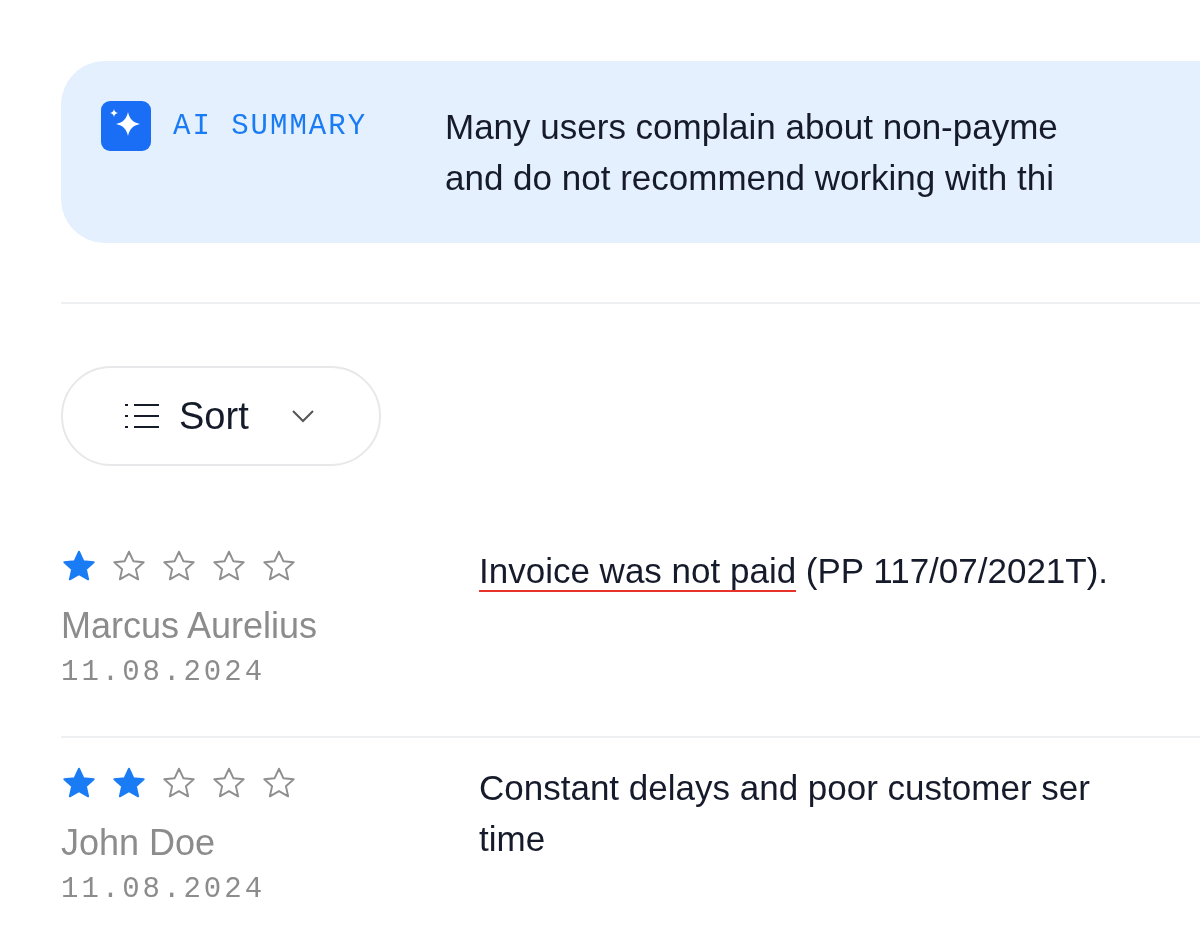  I want to click on summary-text-line: and do not recommend working with thi, so click(750, 178).